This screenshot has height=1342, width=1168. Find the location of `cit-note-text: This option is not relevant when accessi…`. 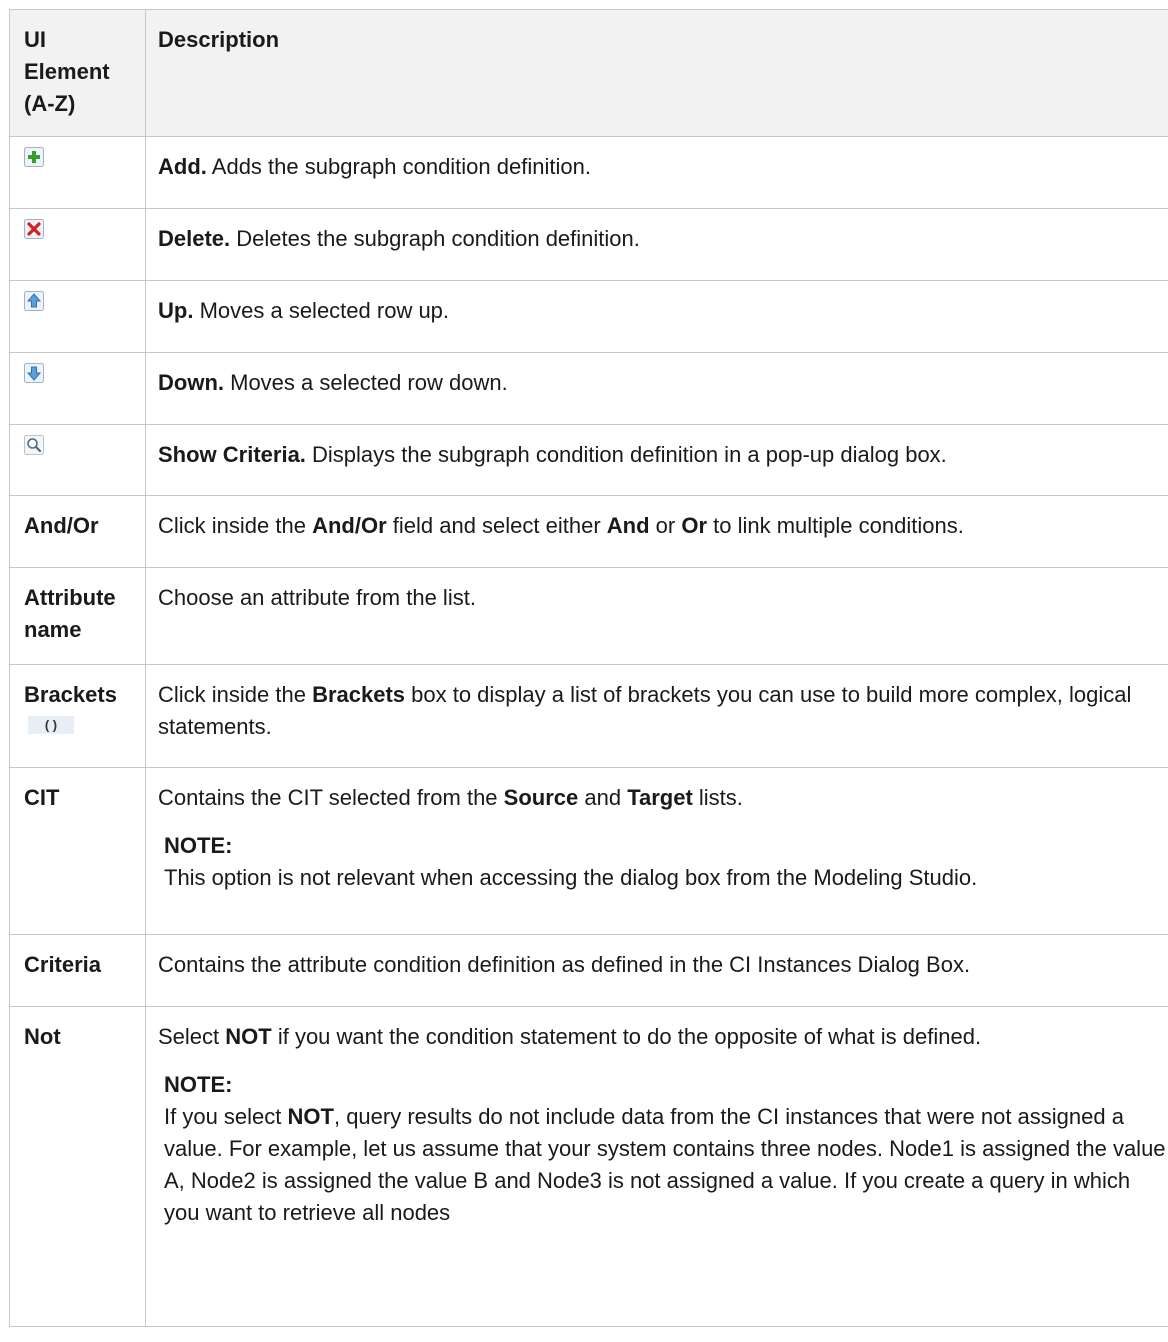

cit-note-text: This option is not relevant when accessi… is located at coordinates (571, 877).